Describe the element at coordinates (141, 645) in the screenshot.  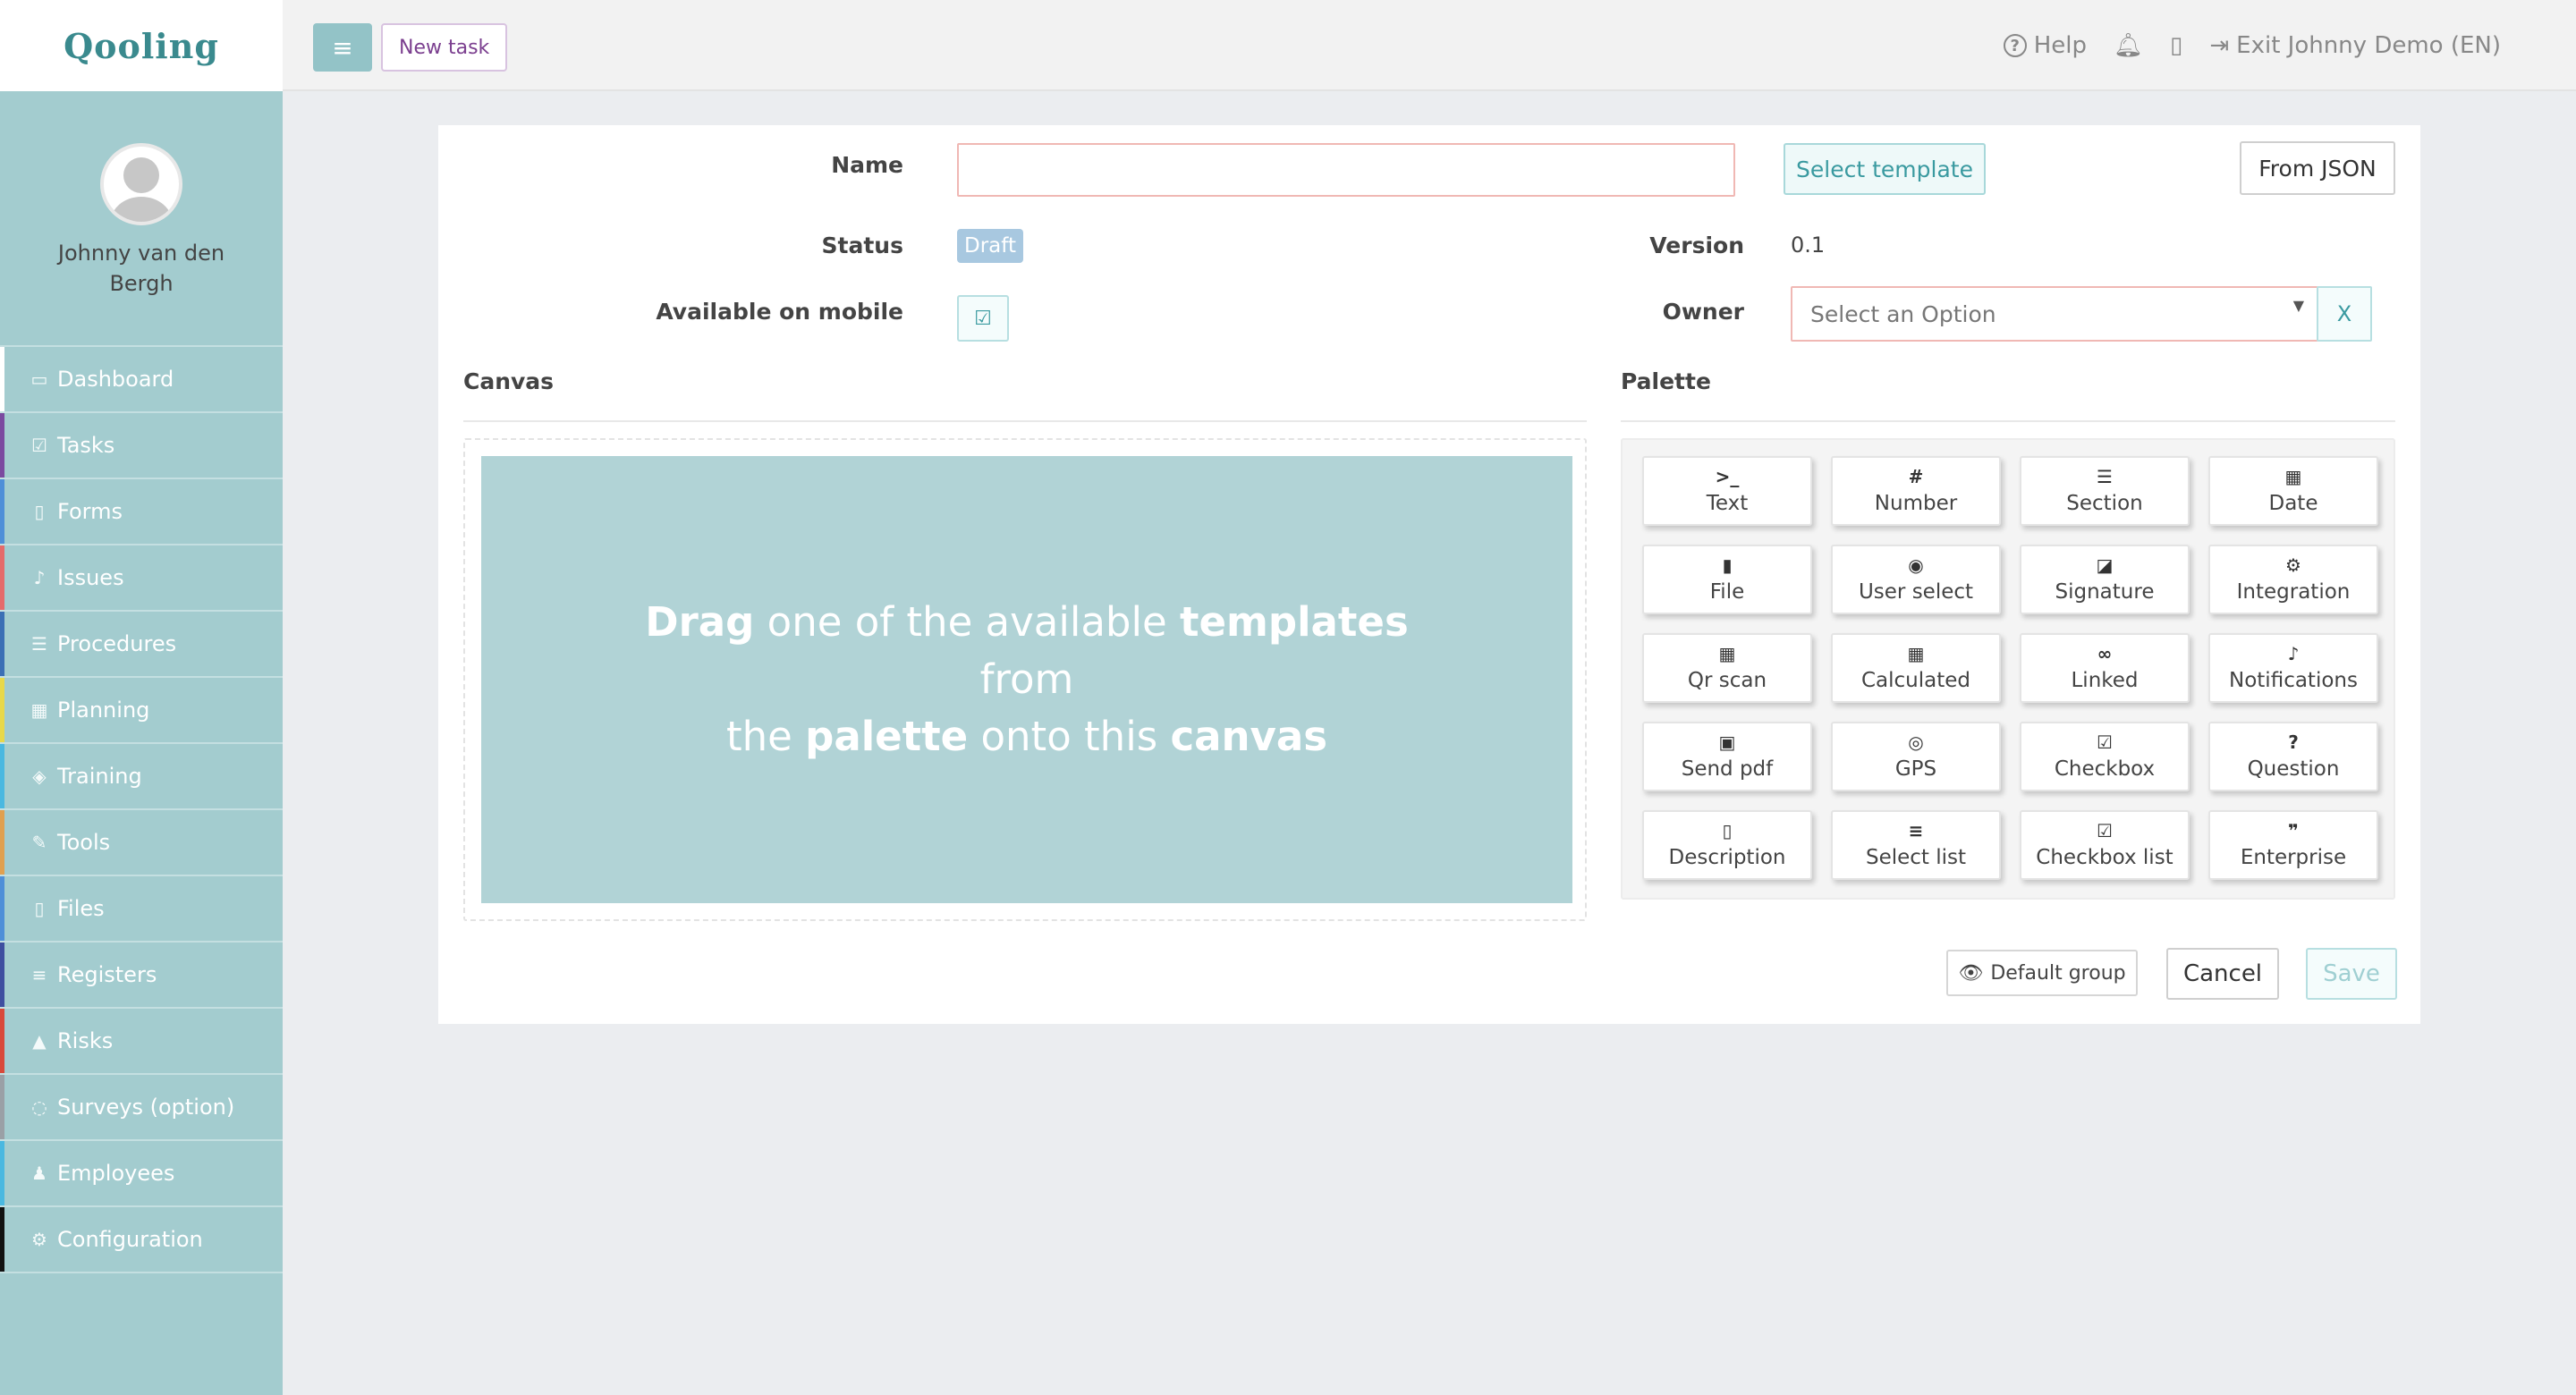
I see `sidebar-item-procedures: ☰ Procedures` at that location.